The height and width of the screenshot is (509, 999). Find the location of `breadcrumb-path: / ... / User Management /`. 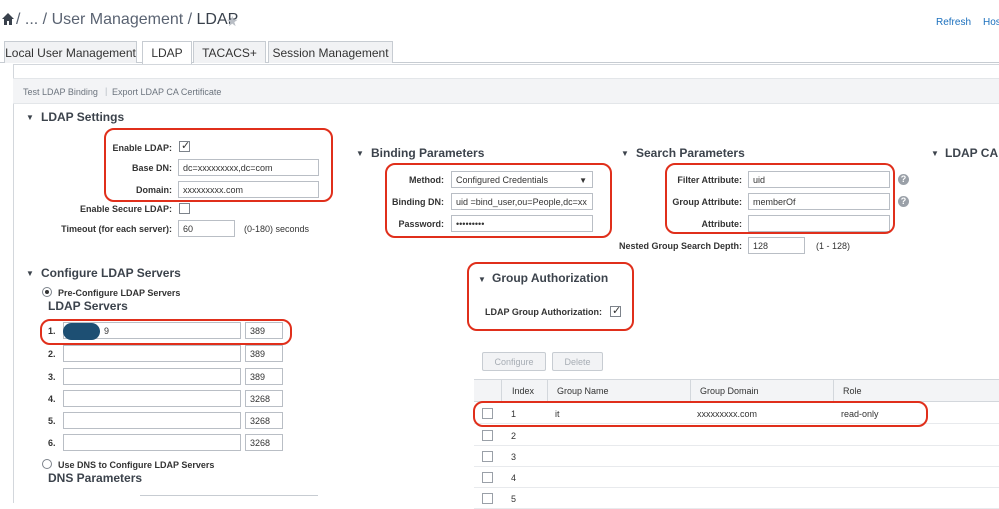

breadcrumb-path: / ... / User Management / is located at coordinates (104, 19).